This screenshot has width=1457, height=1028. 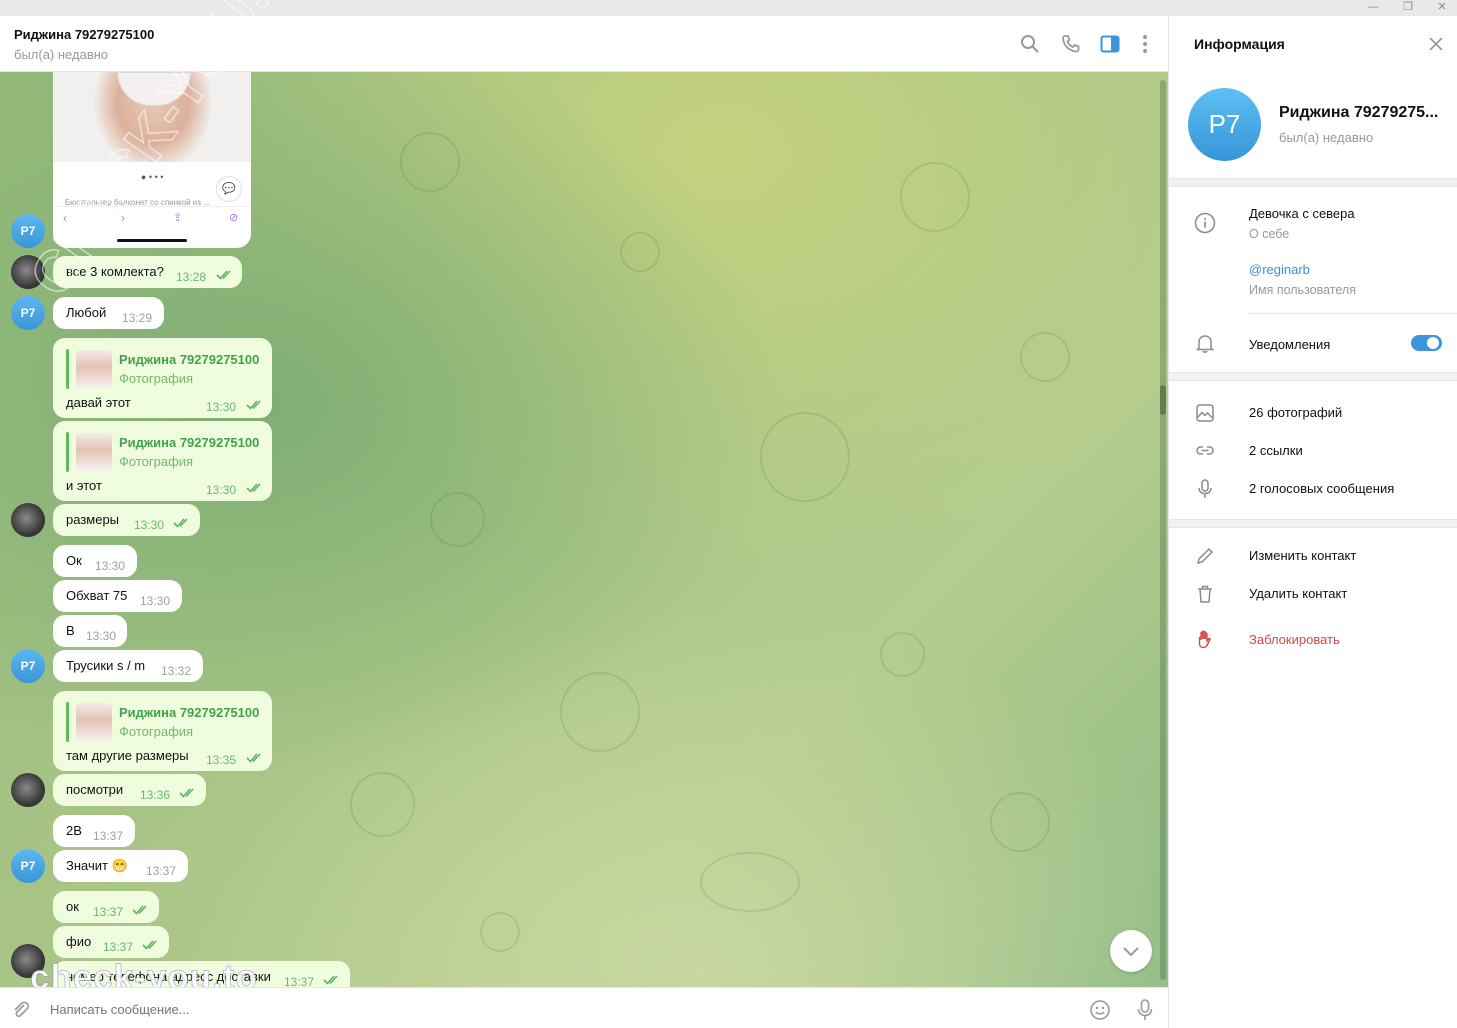 I want to click on message-bubble: посмотри 13:36, so click(x=129, y=790).